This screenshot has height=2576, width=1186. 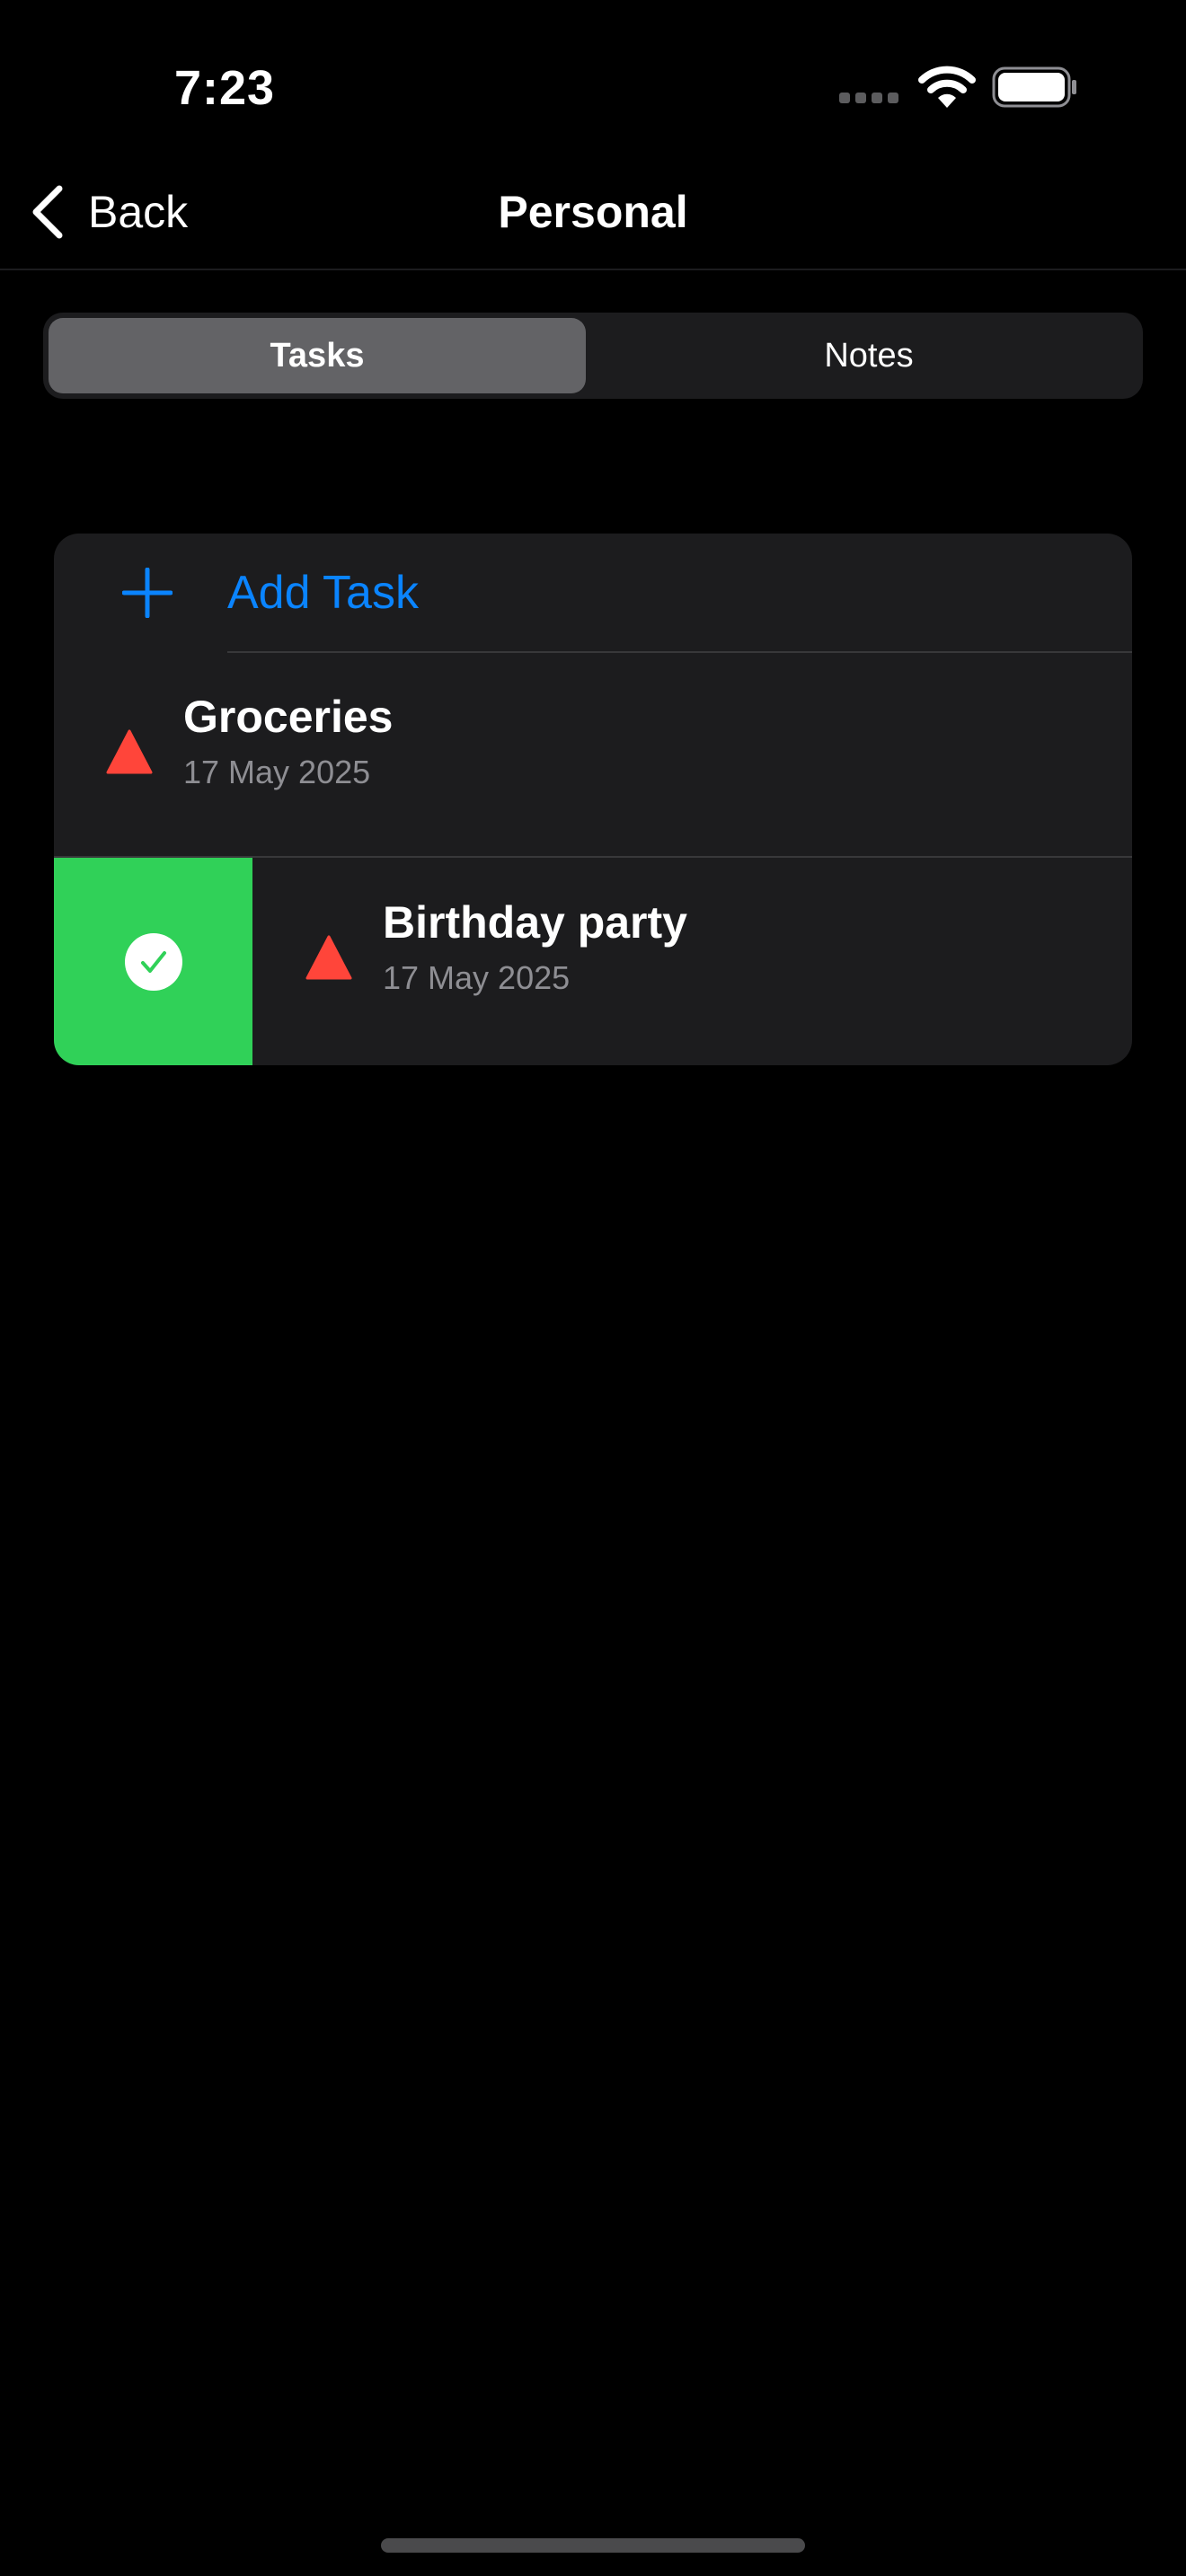 I want to click on battery-icon, so click(x=1035, y=87).